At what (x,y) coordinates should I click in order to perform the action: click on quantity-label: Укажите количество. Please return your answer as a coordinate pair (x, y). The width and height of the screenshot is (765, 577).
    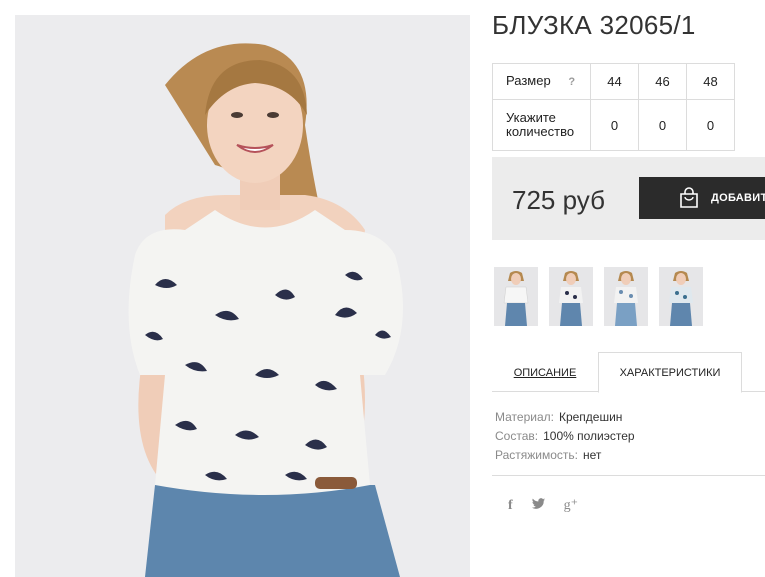
    Looking at the image, I should click on (541, 125).